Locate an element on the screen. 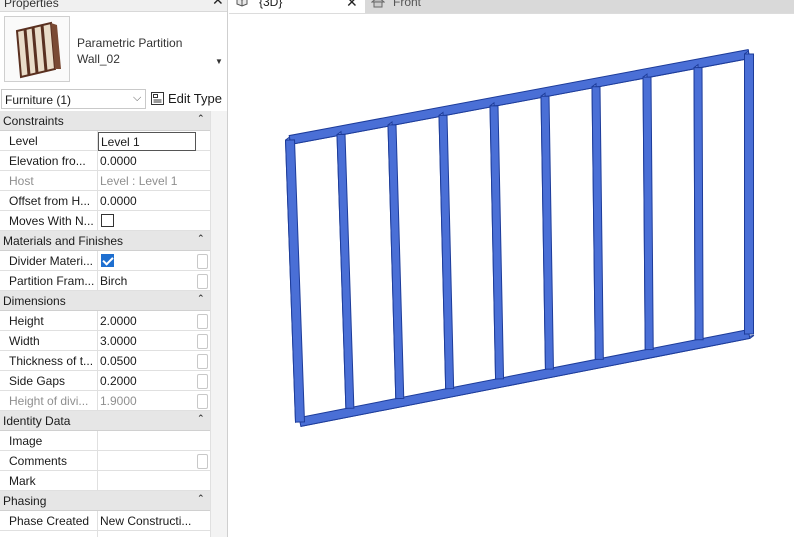  left-stile is located at coordinates (295, 281).